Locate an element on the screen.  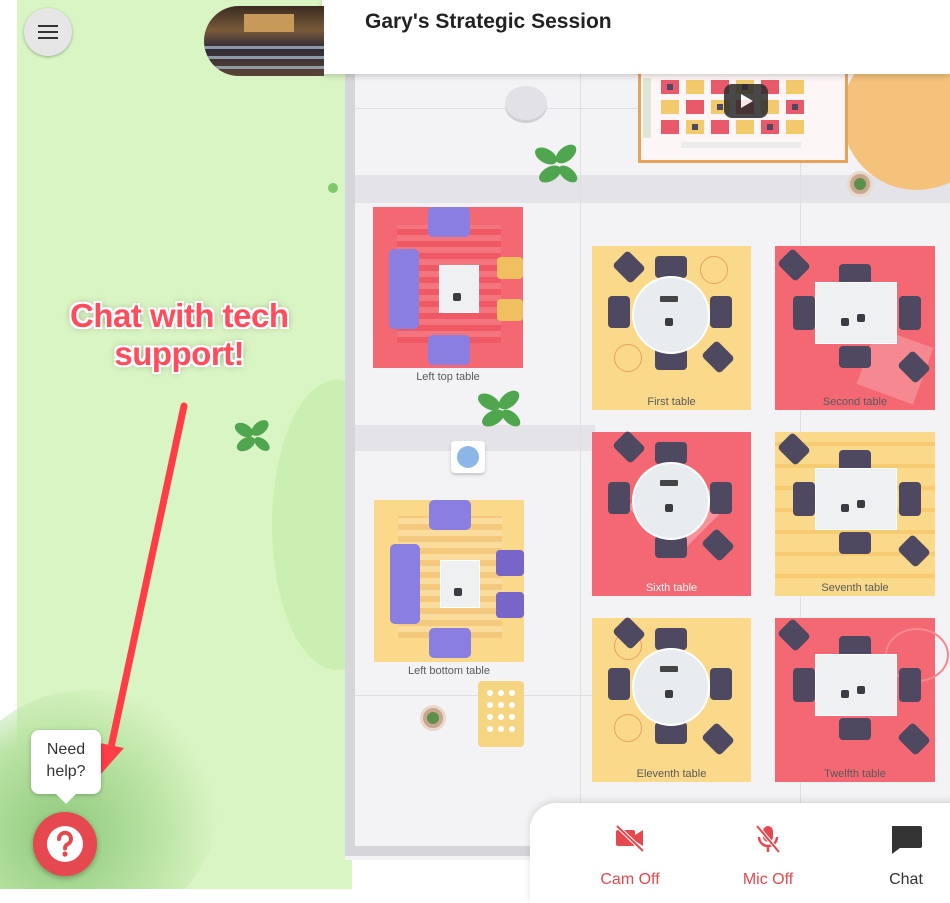
mic-toggle-button: Mic Off is located at coordinates (768, 855).